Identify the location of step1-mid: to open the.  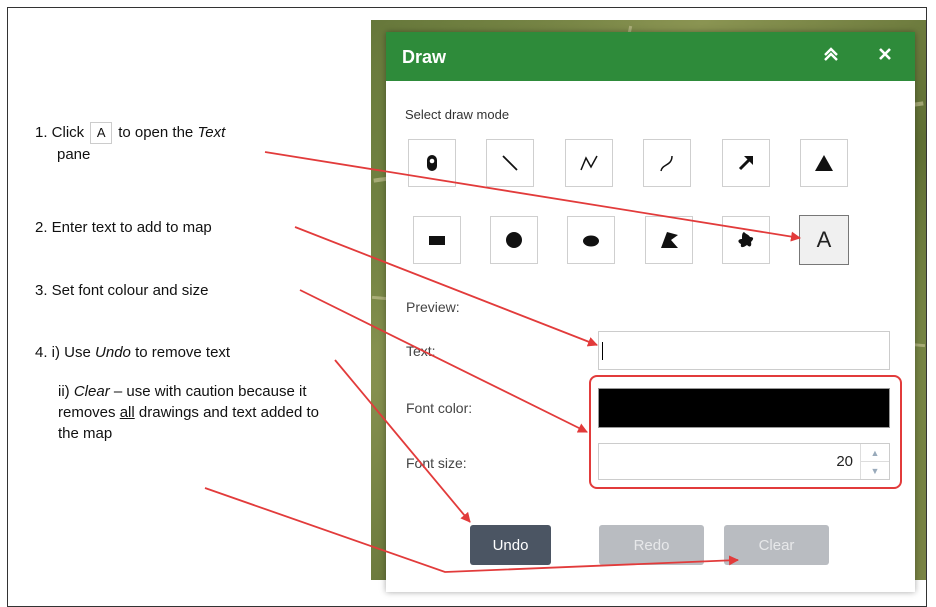
(156, 132).